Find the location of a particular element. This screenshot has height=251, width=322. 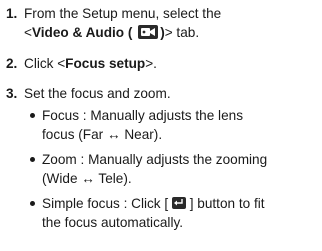

step-3: 3. Set the focus and zoom. is located at coordinates (161, 94).